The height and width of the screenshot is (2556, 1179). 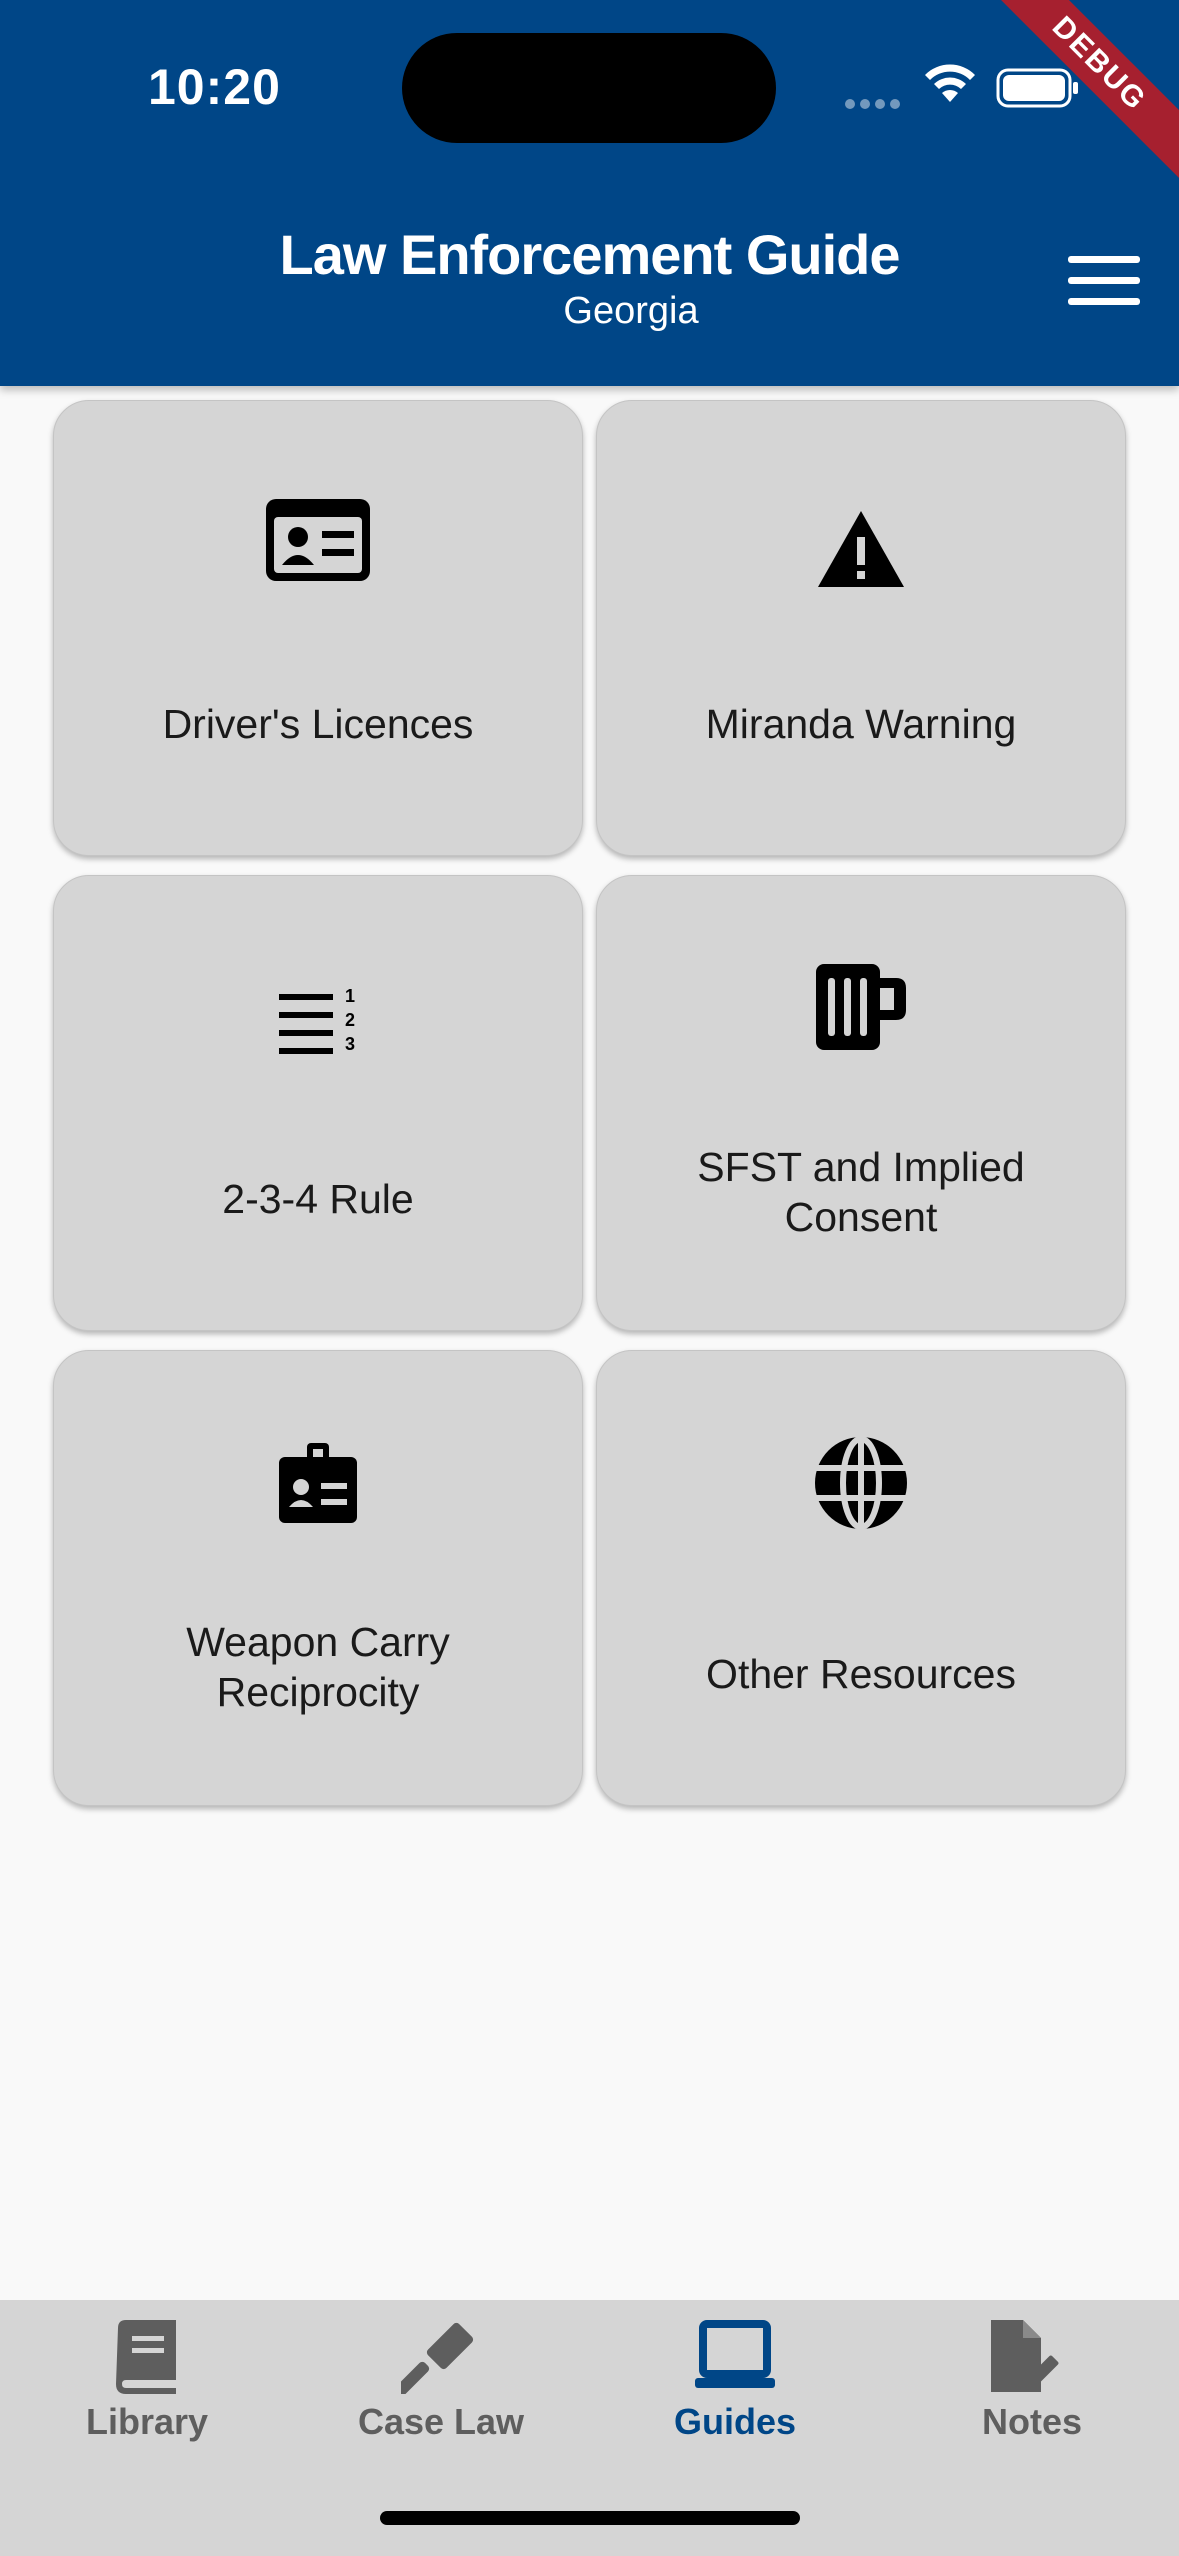 I want to click on guide-card-other-resources: Other Resources, so click(x=861, y=1578).